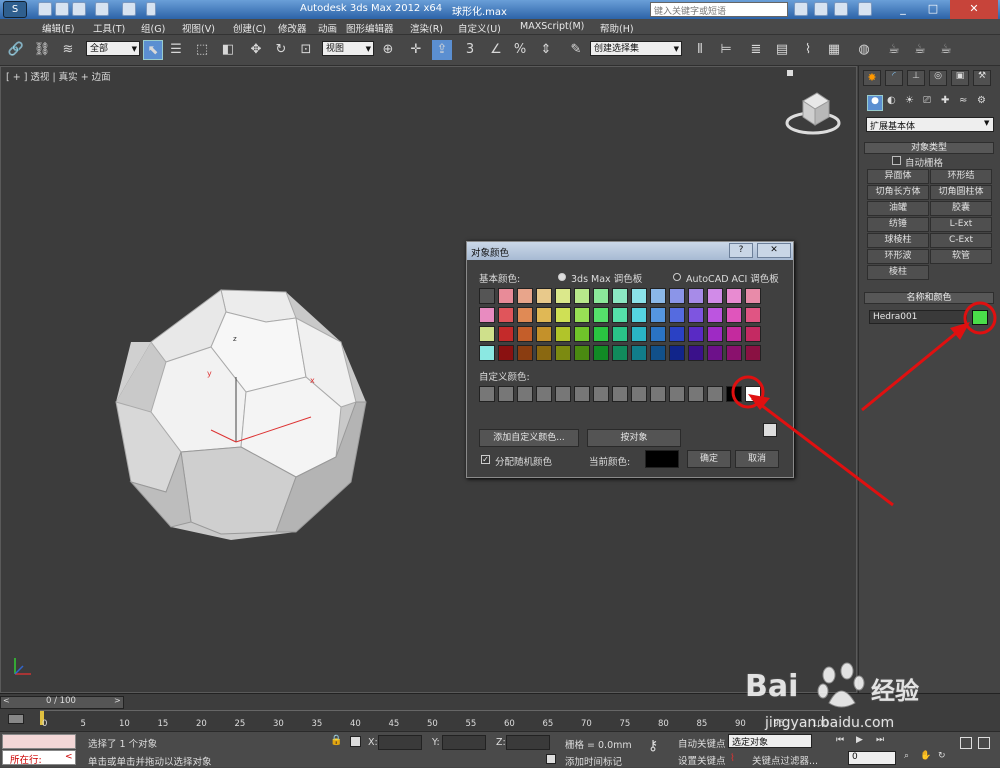  What do you see at coordinates (15, 9) in the screenshot?
I see `app-logo-icon: S` at bounding box center [15, 9].